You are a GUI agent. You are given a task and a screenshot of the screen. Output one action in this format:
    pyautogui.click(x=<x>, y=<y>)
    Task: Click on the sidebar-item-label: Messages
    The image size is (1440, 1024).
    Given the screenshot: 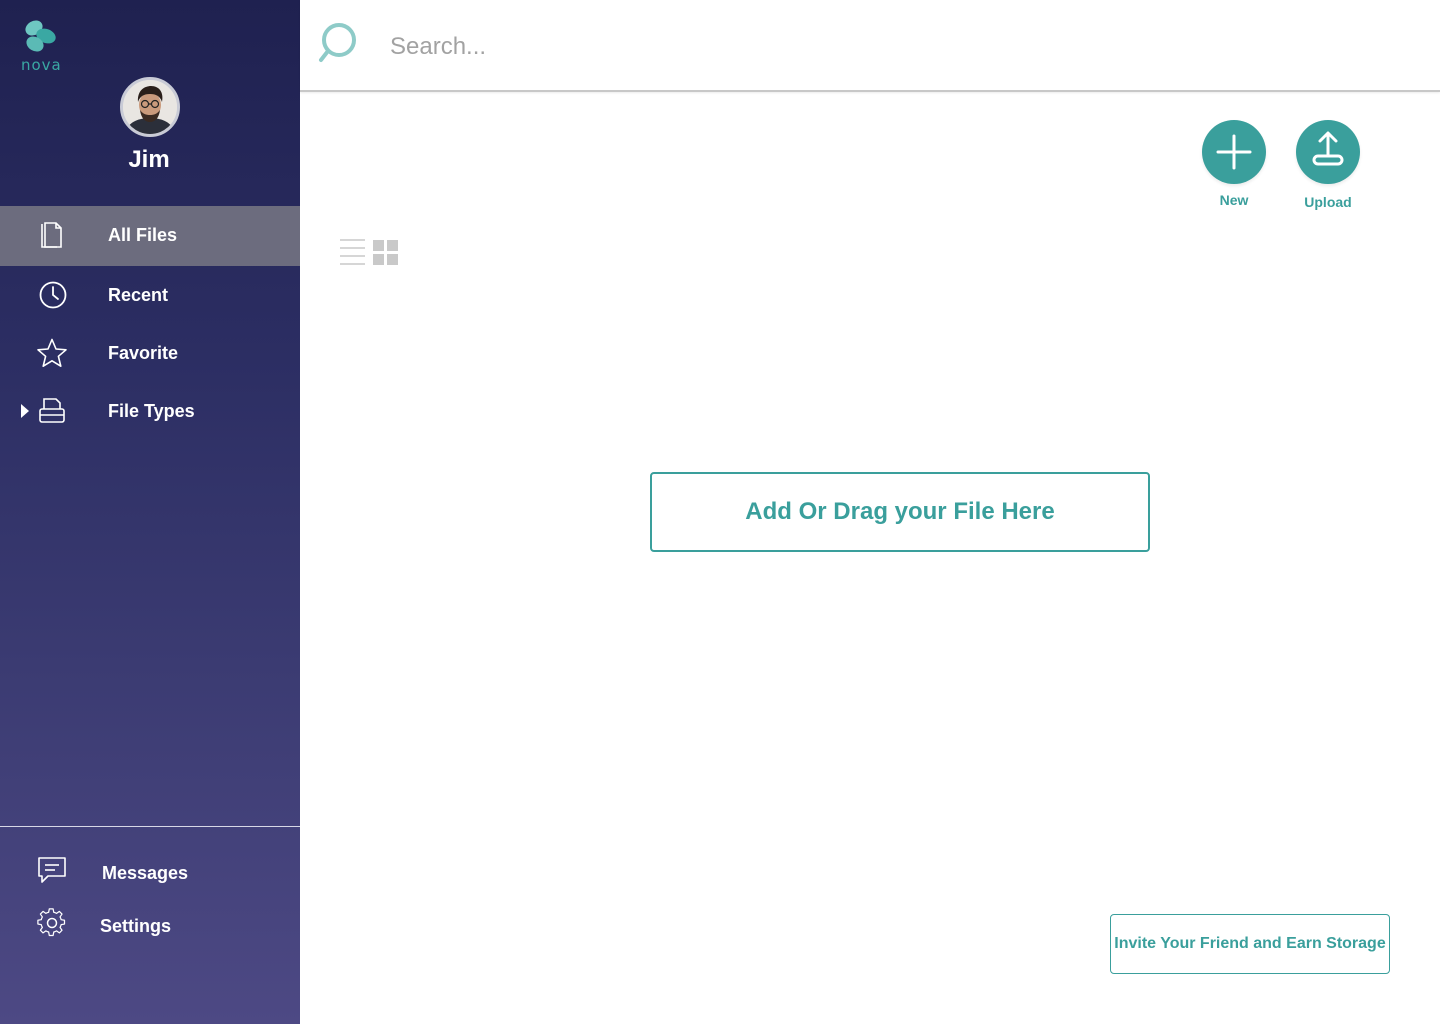 What is the action you would take?
    pyautogui.click(x=145, y=873)
    